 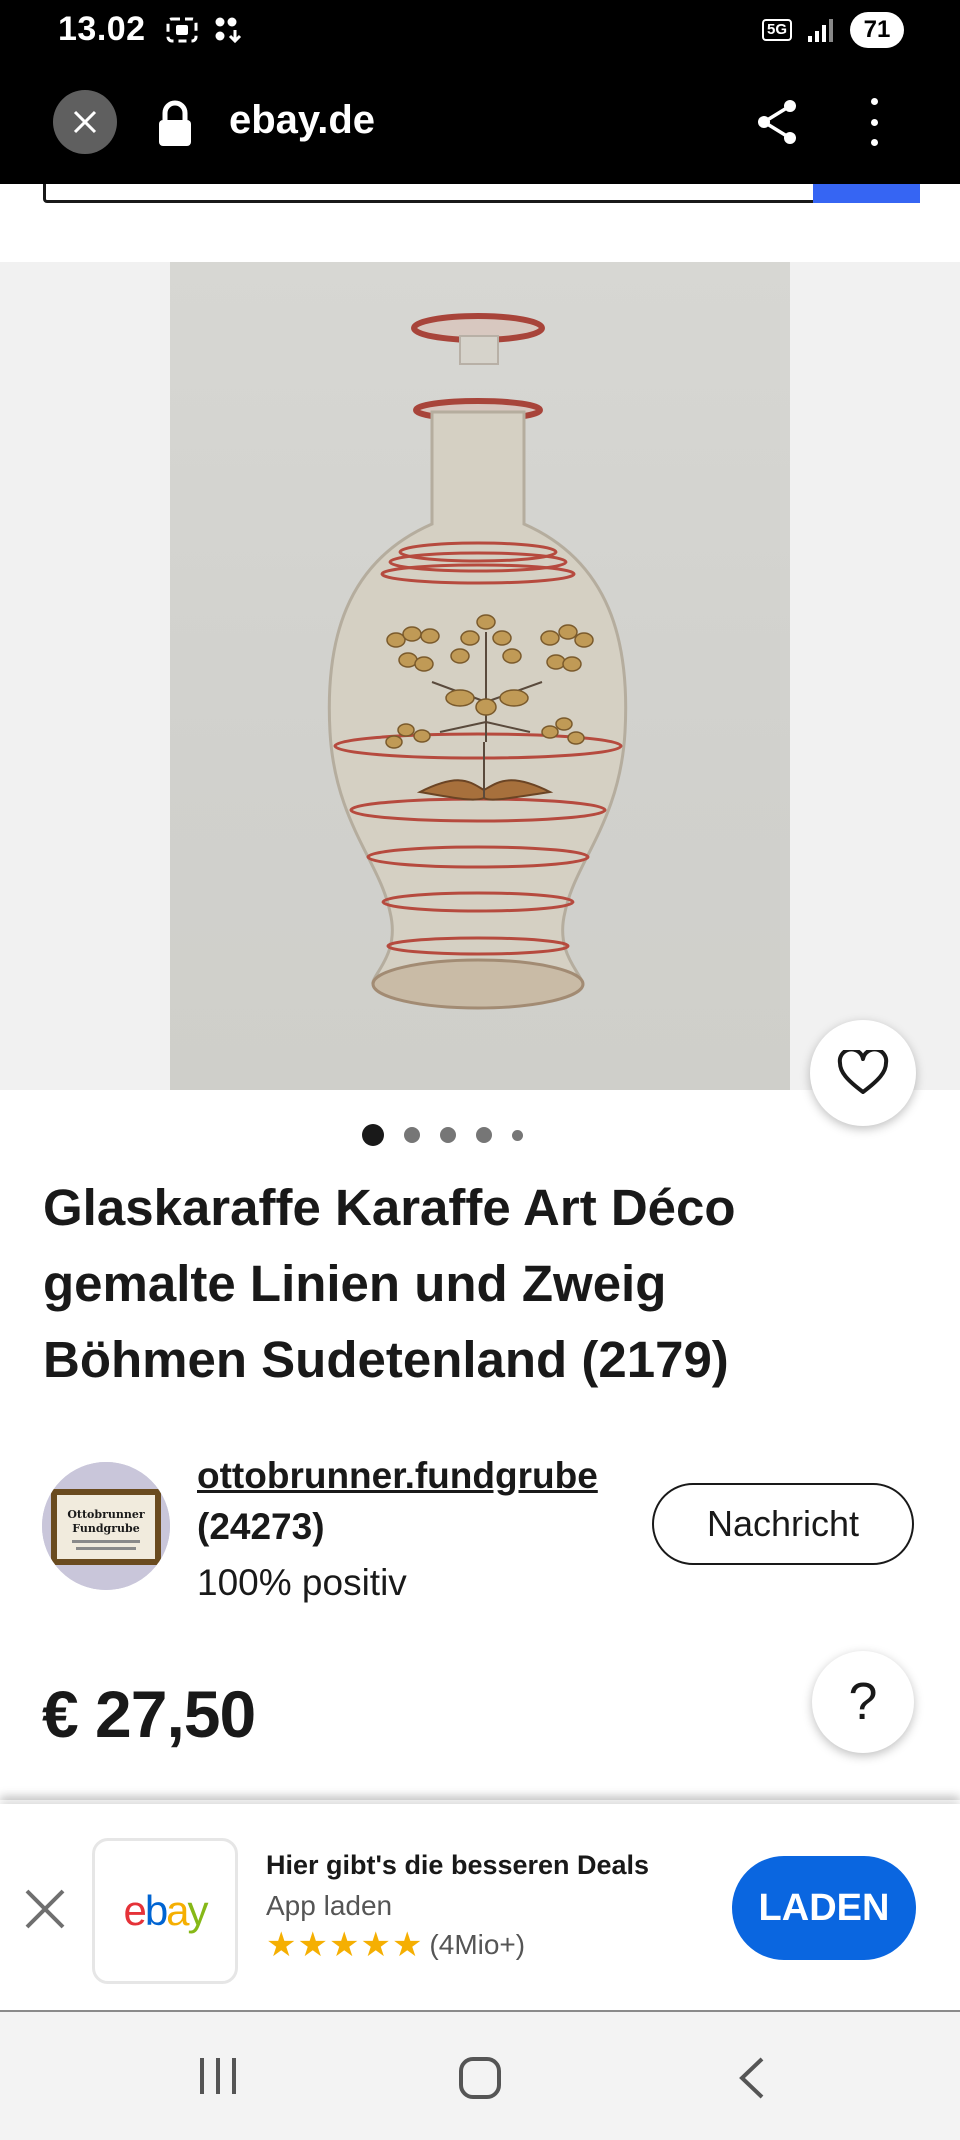 I want to click on signal-icon, so click(x=820, y=30).